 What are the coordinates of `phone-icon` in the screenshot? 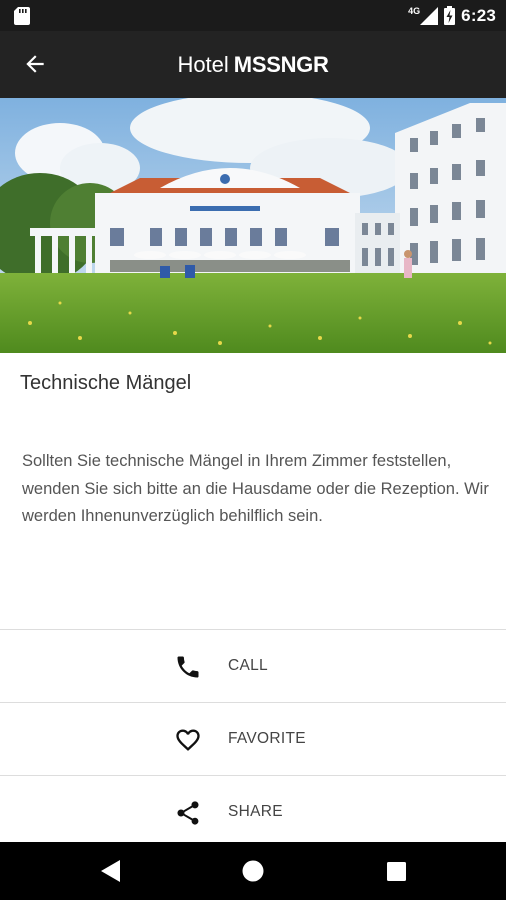 It's located at (188, 667).